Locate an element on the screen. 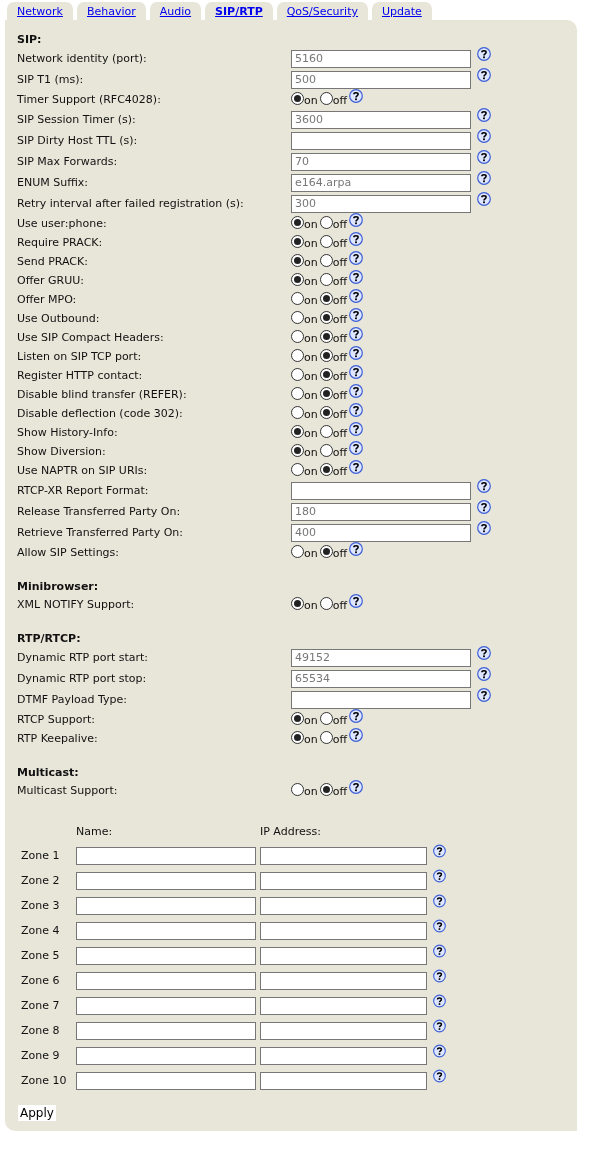 This screenshot has height=1154, width=589. input-field: 300 is located at coordinates (381, 203).